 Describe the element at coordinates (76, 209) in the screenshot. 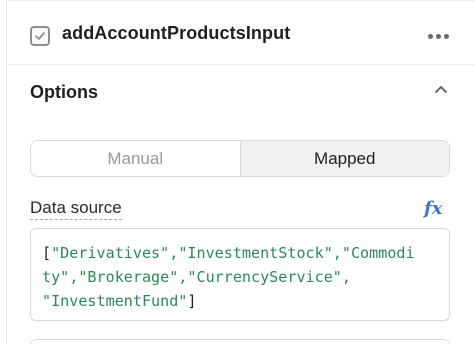

I see `data-source-label: Data source` at that location.